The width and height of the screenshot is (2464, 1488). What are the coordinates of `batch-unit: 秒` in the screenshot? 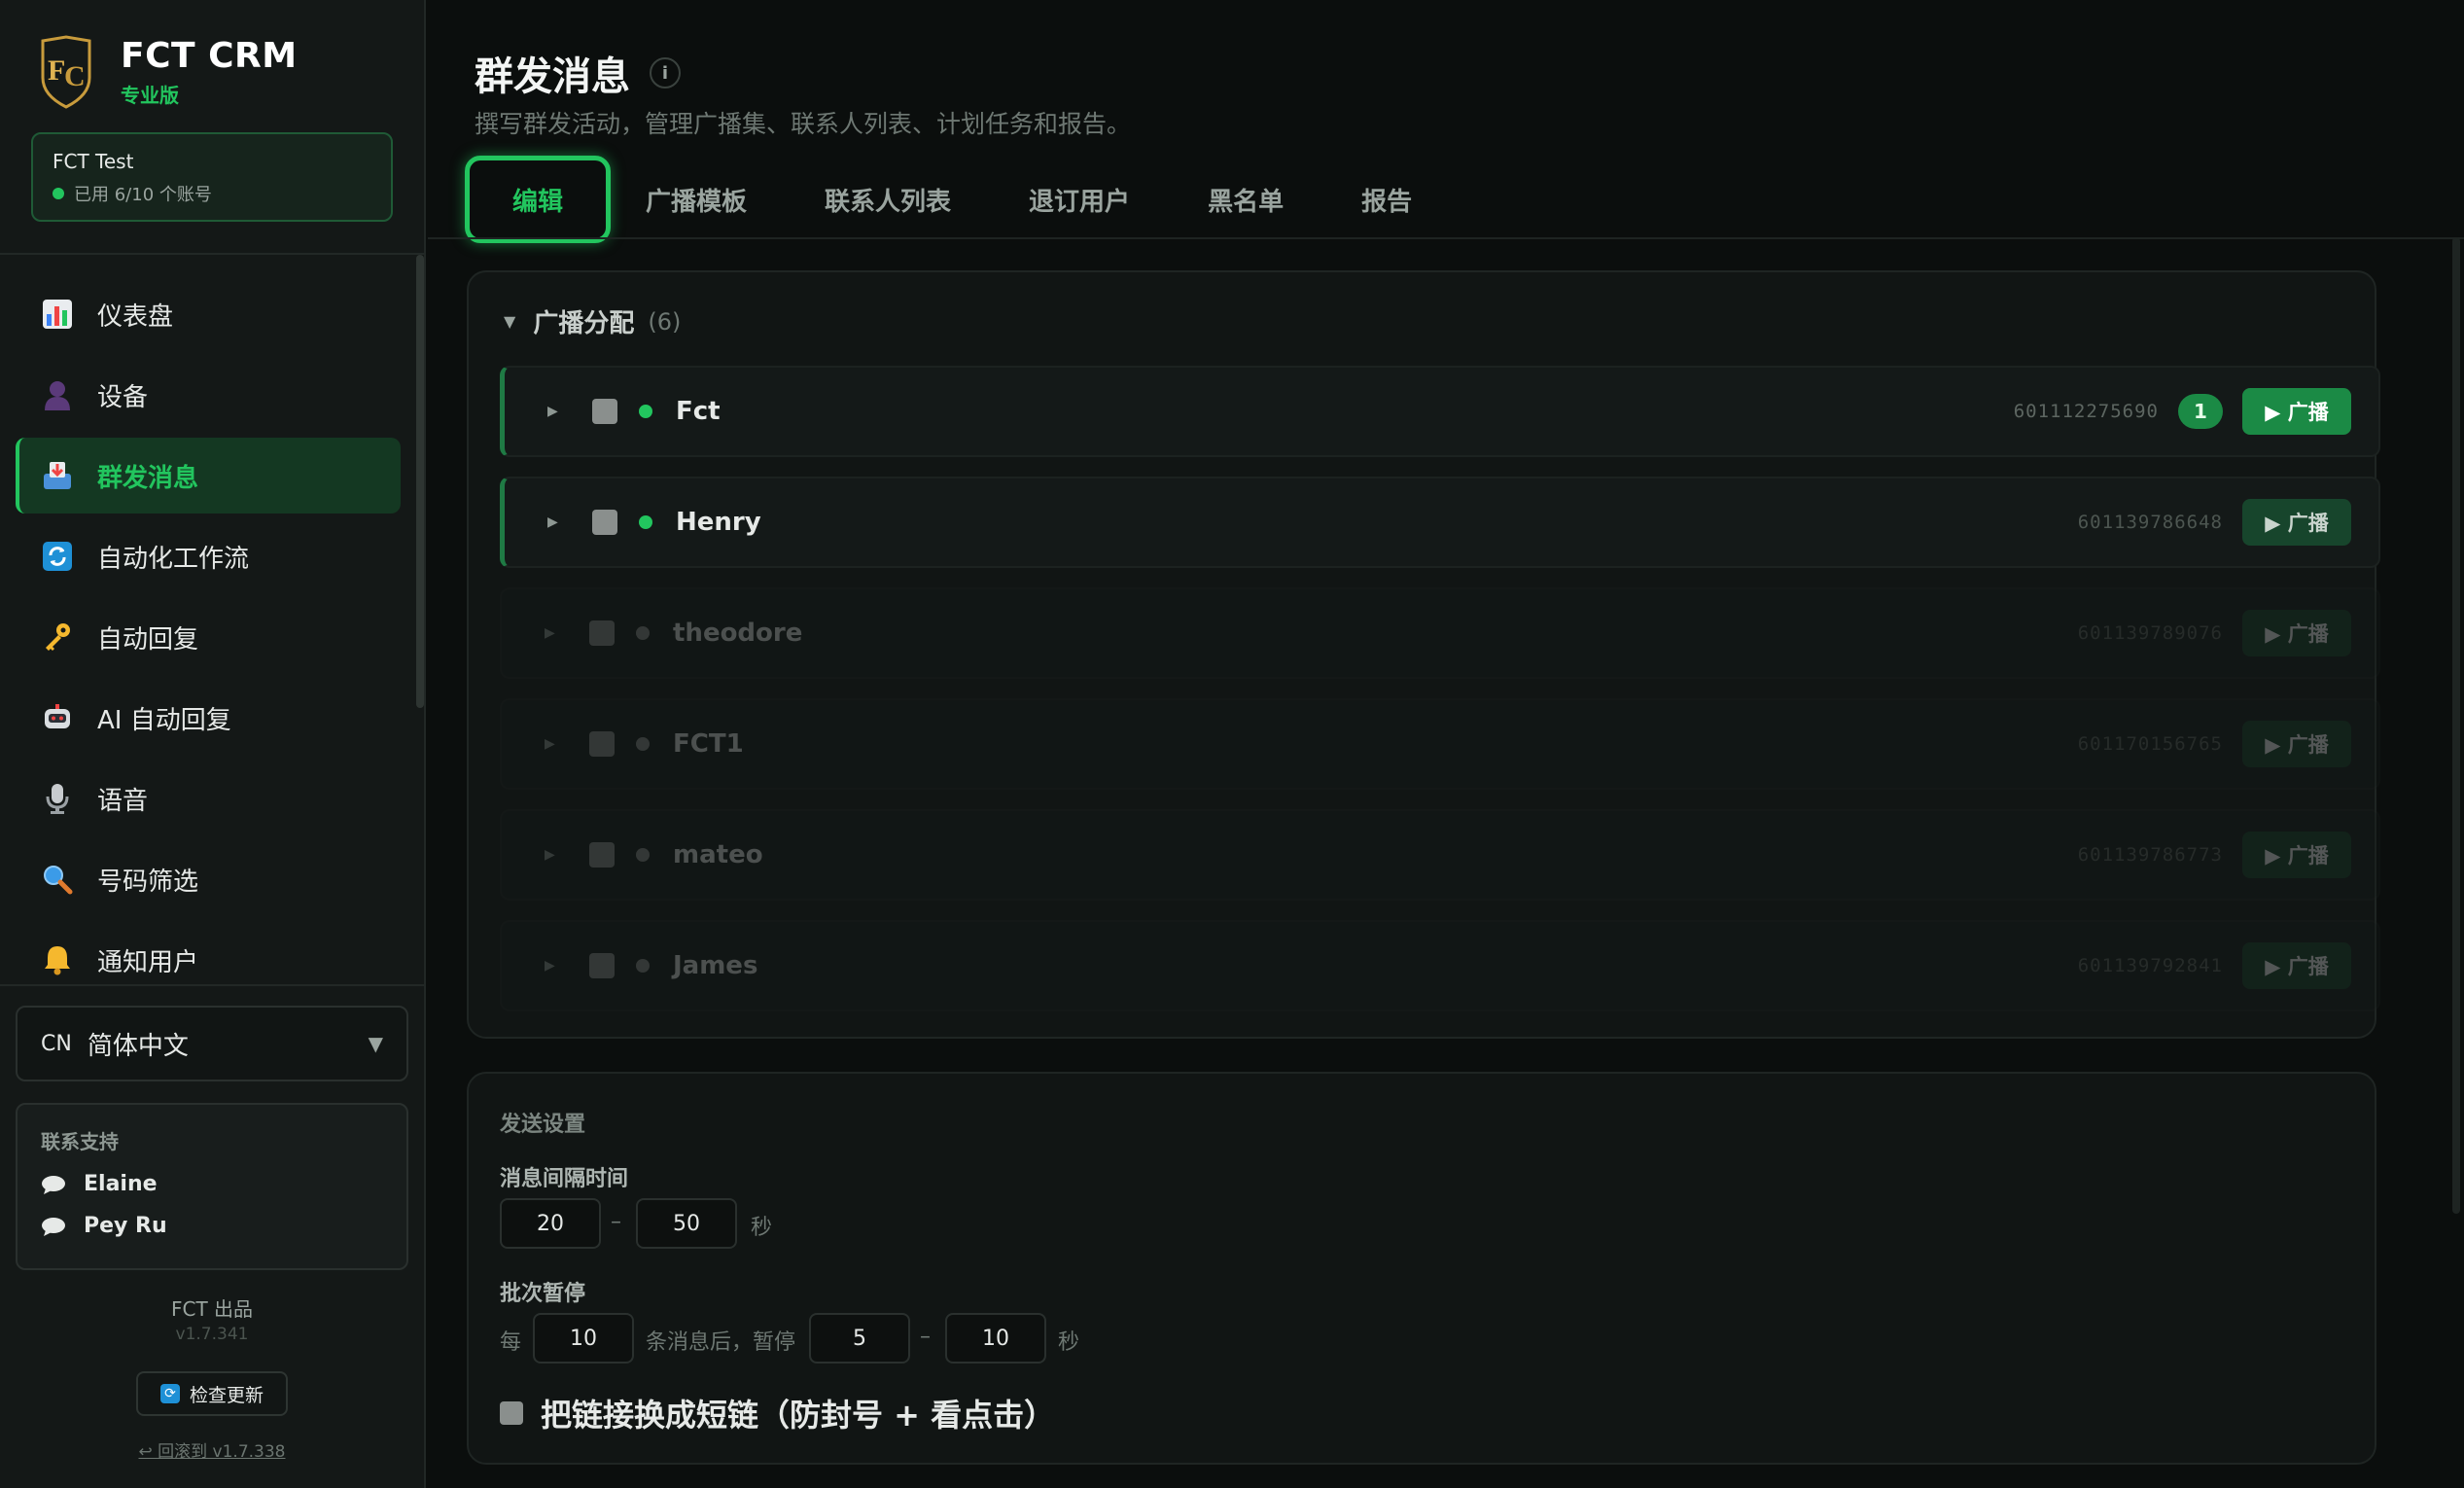 It's located at (1069, 1343).